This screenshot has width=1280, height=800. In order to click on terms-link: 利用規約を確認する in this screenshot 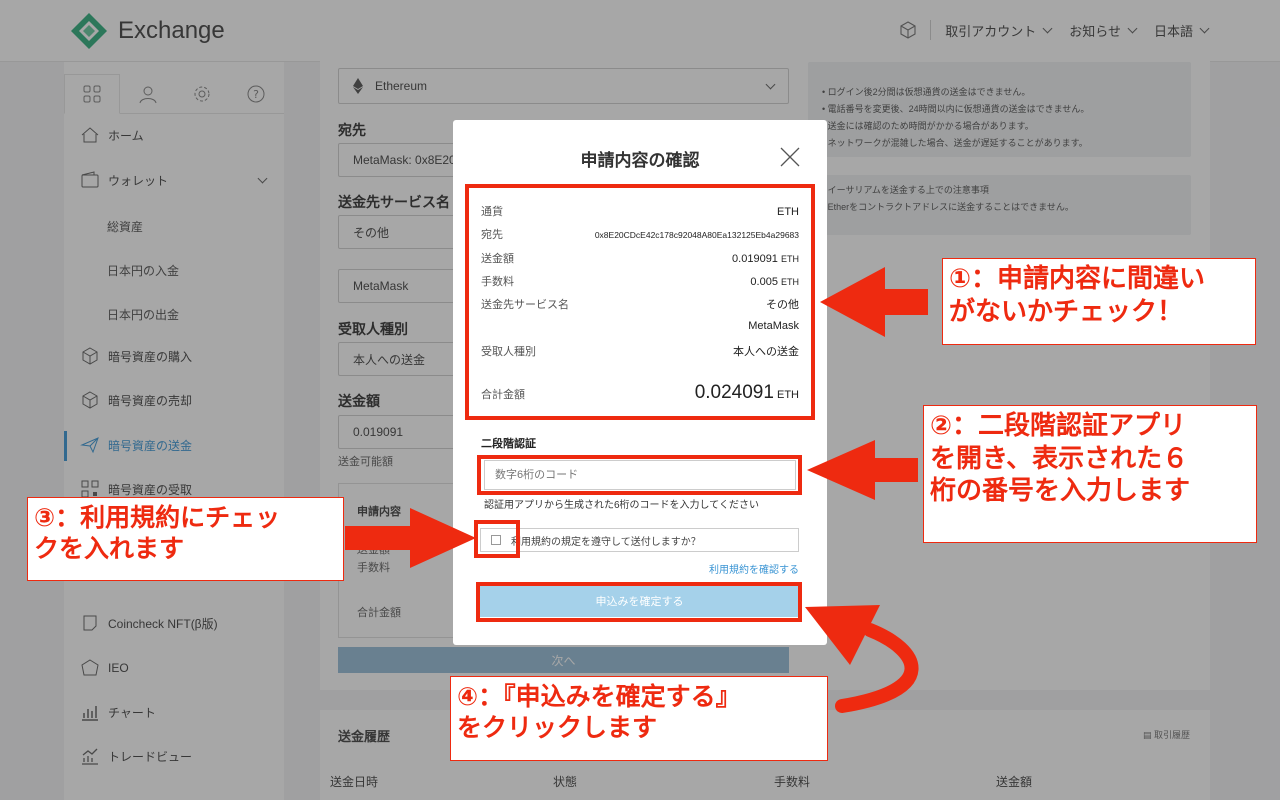, I will do `click(754, 568)`.